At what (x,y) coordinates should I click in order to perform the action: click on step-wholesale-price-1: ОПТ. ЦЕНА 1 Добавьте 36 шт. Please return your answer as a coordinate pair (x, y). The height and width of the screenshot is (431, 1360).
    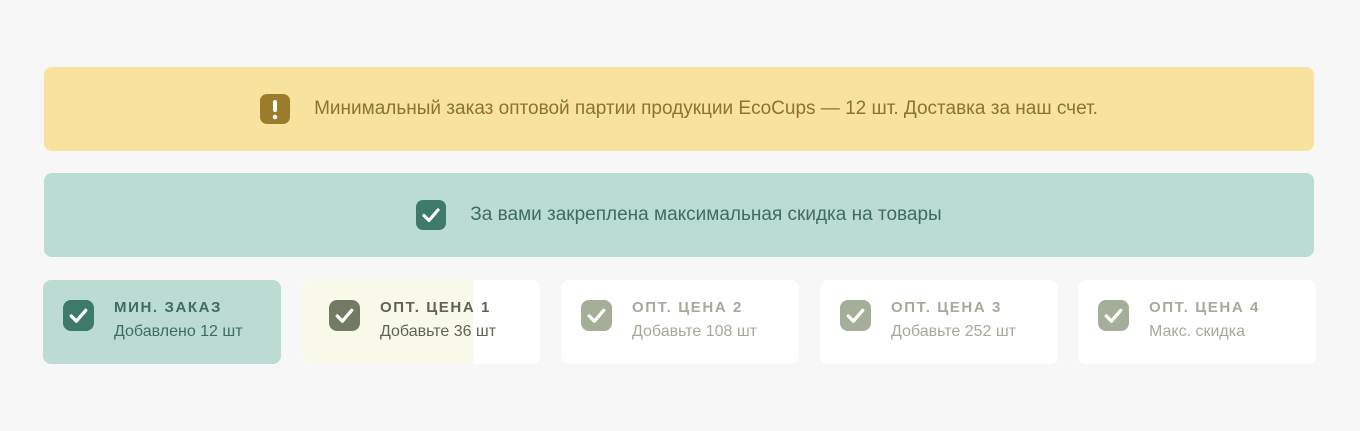
    Looking at the image, I should click on (421, 322).